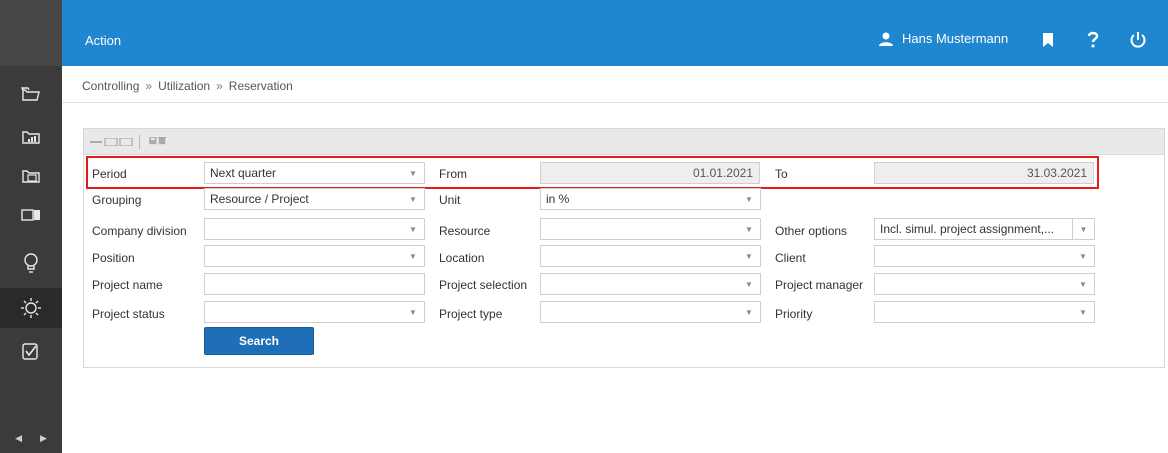 This screenshot has height=453, width=1168. I want to click on sidebar-item-lightbulb, so click(31, 263).